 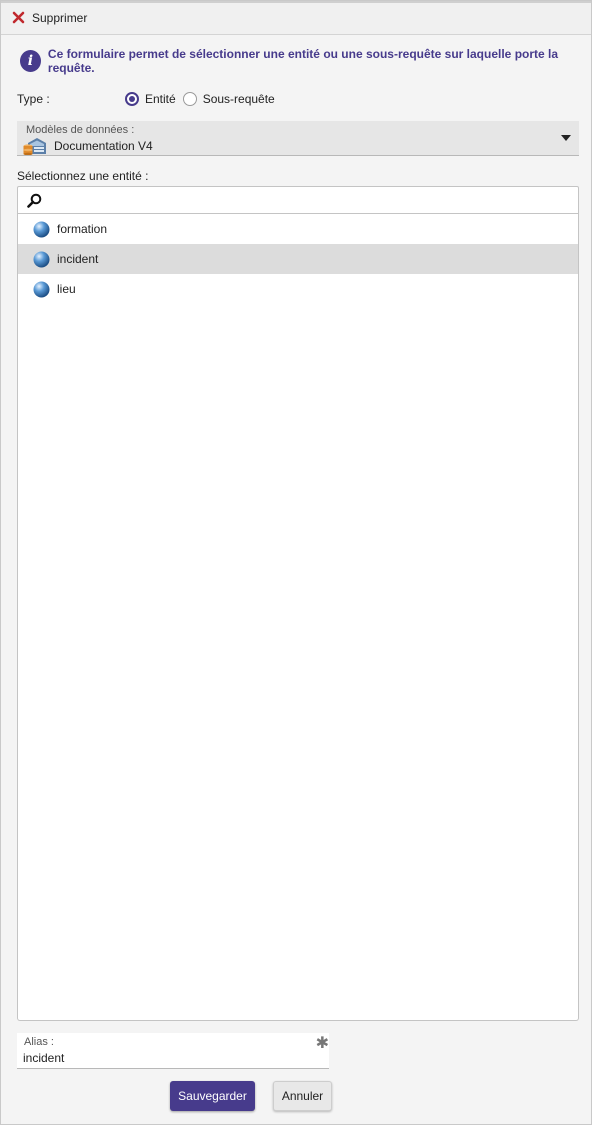 What do you see at coordinates (298, 289) in the screenshot?
I see `list-item-lieu: lieu` at bounding box center [298, 289].